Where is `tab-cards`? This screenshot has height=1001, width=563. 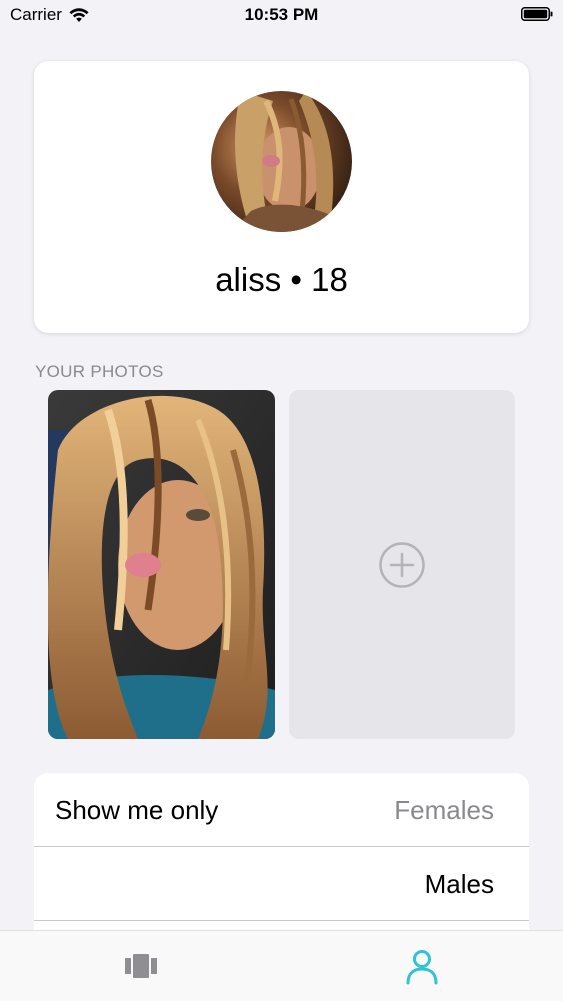
tab-cards is located at coordinates (140, 966).